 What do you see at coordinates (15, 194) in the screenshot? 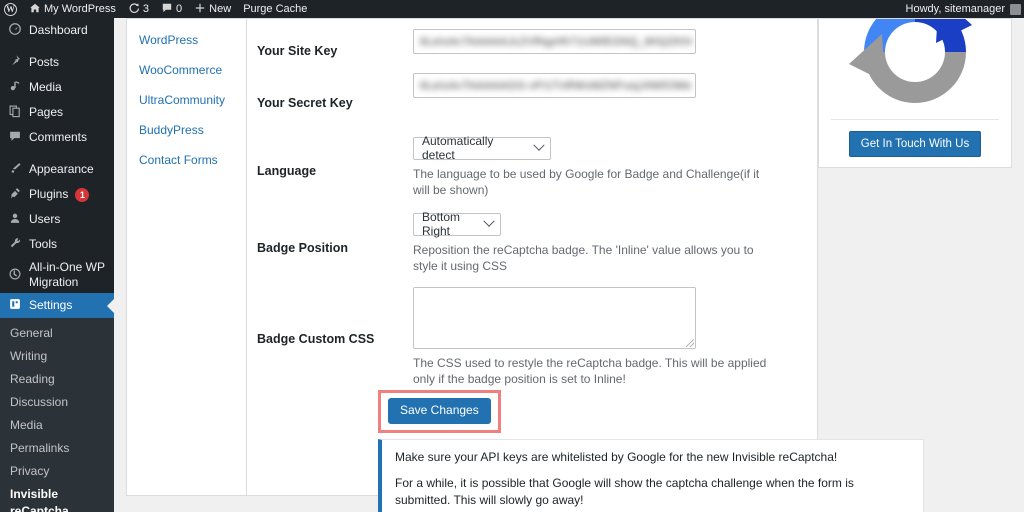
I see `plug-icon` at bounding box center [15, 194].